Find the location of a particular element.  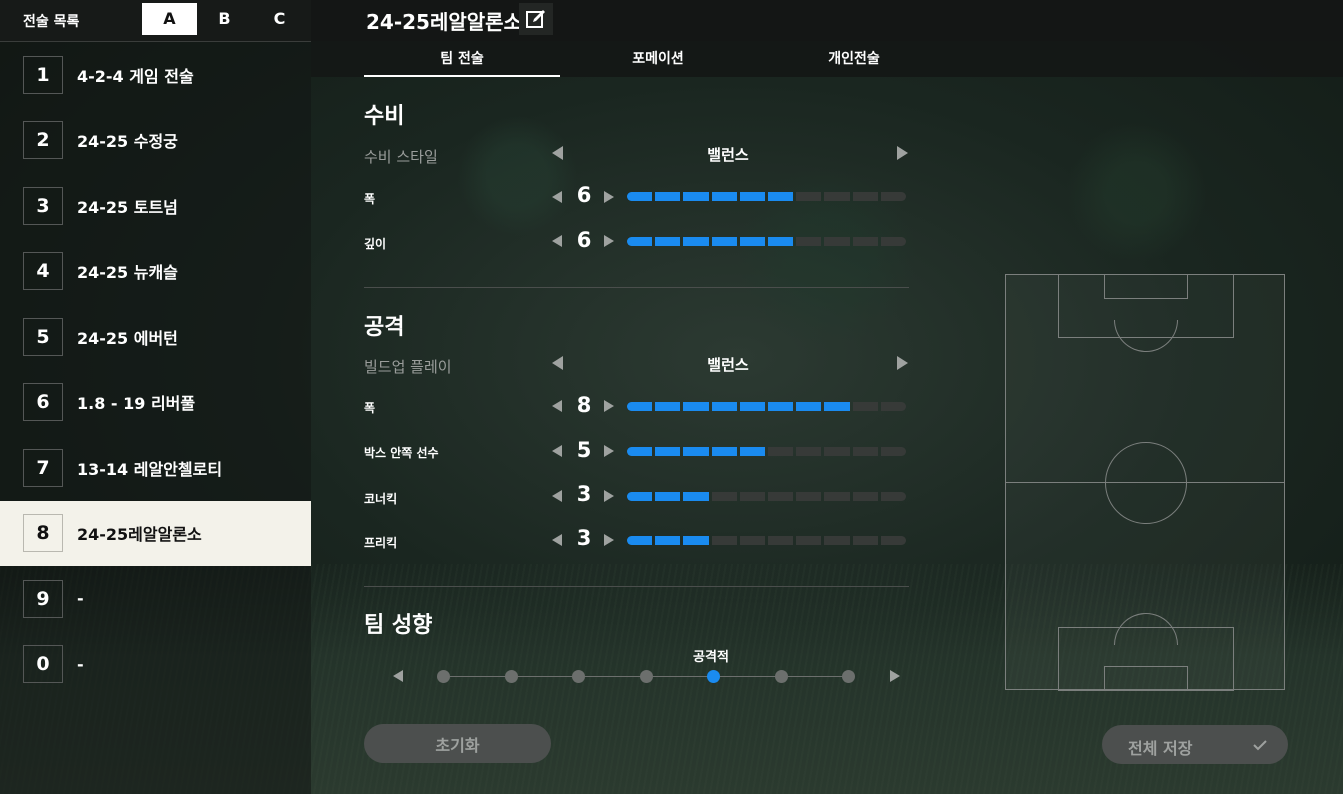

tactic-item-3: 3 24-25 토트넘 is located at coordinates (155, 206).